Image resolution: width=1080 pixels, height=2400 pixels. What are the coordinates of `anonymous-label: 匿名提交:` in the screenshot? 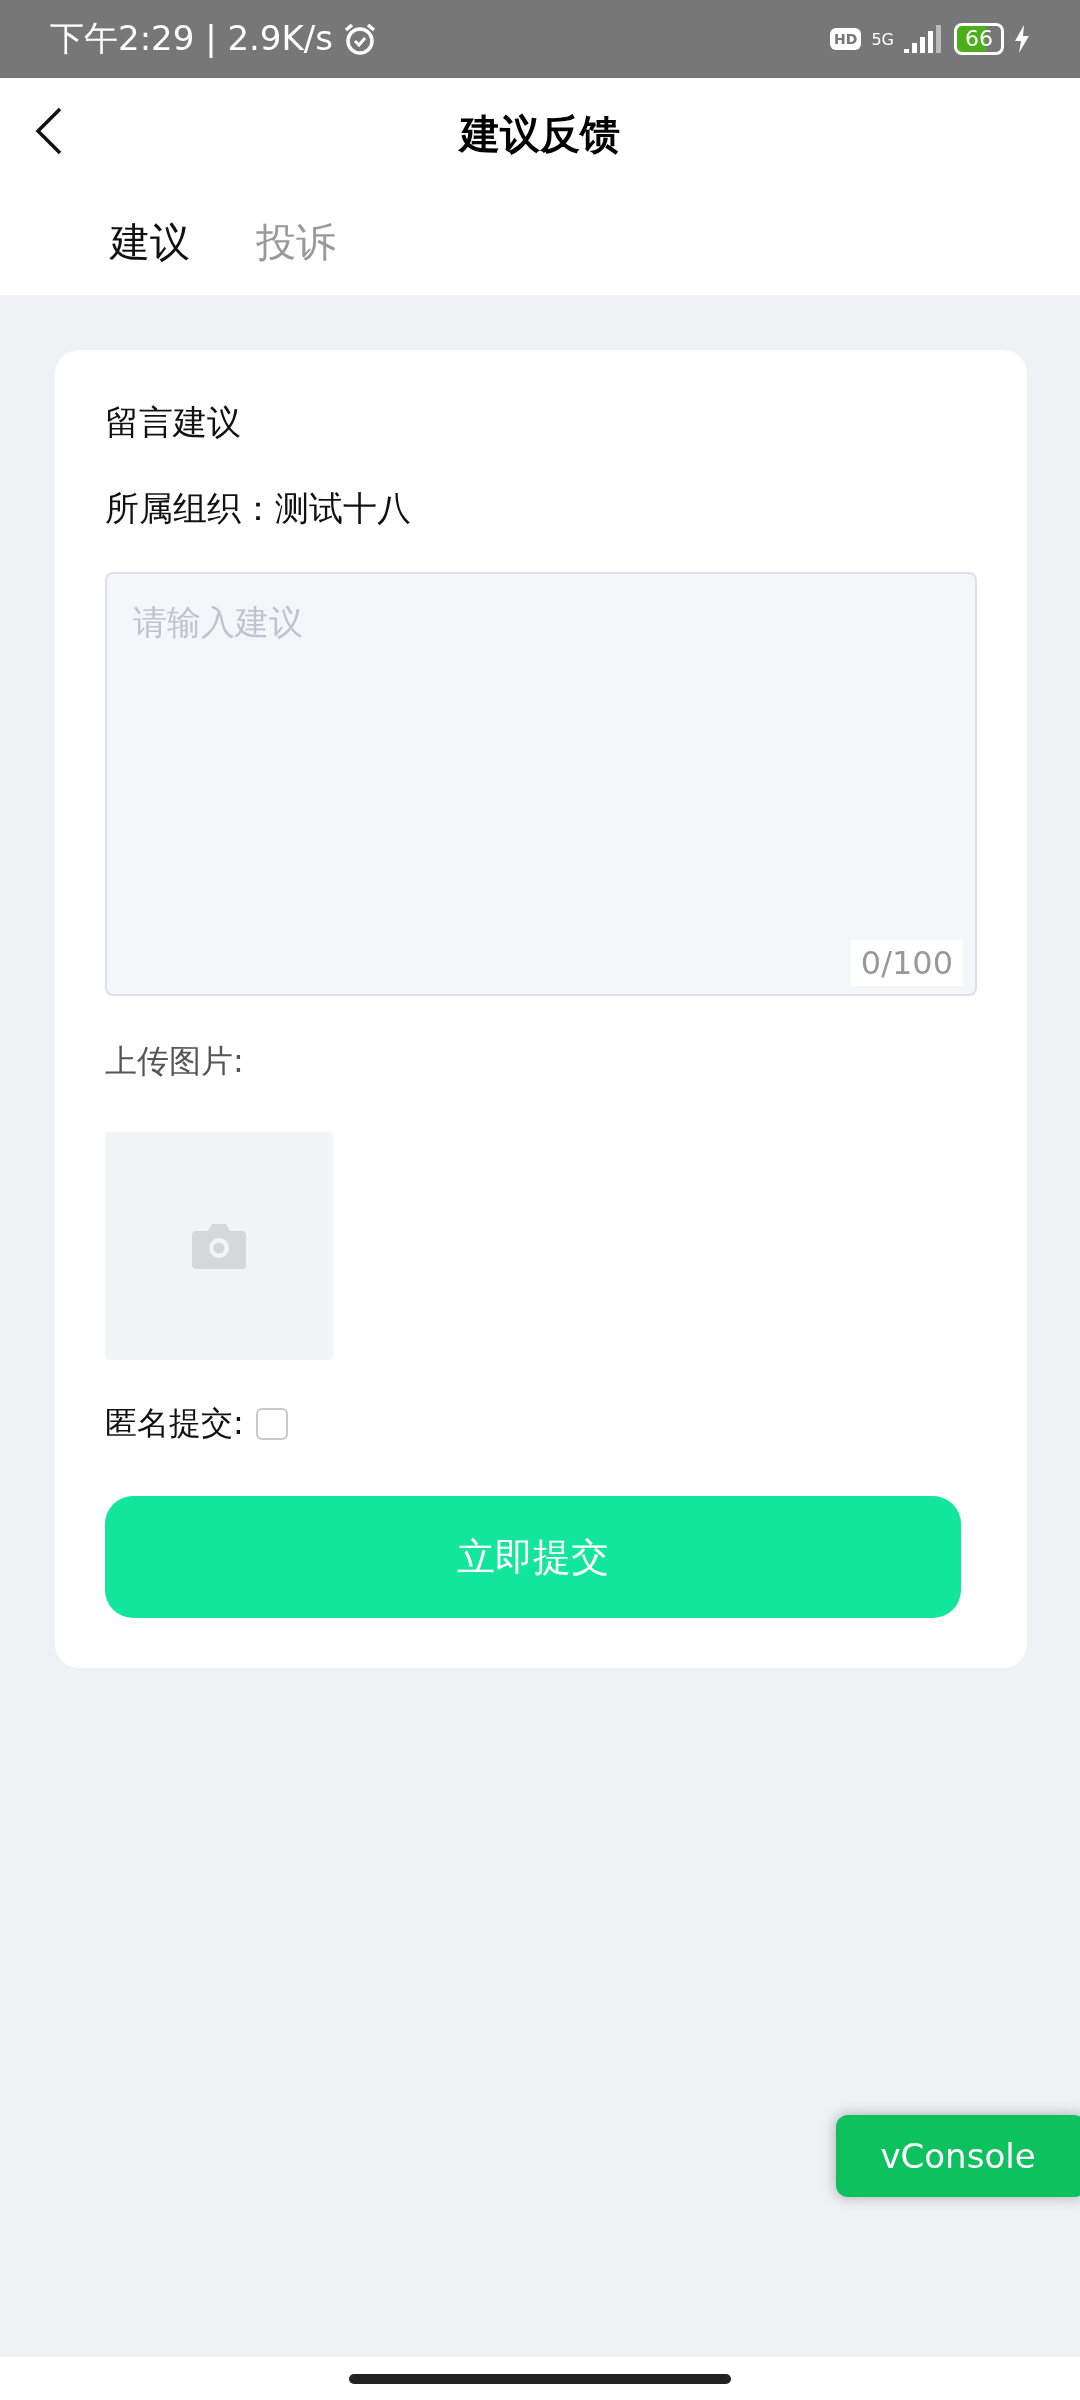 It's located at (174, 1423).